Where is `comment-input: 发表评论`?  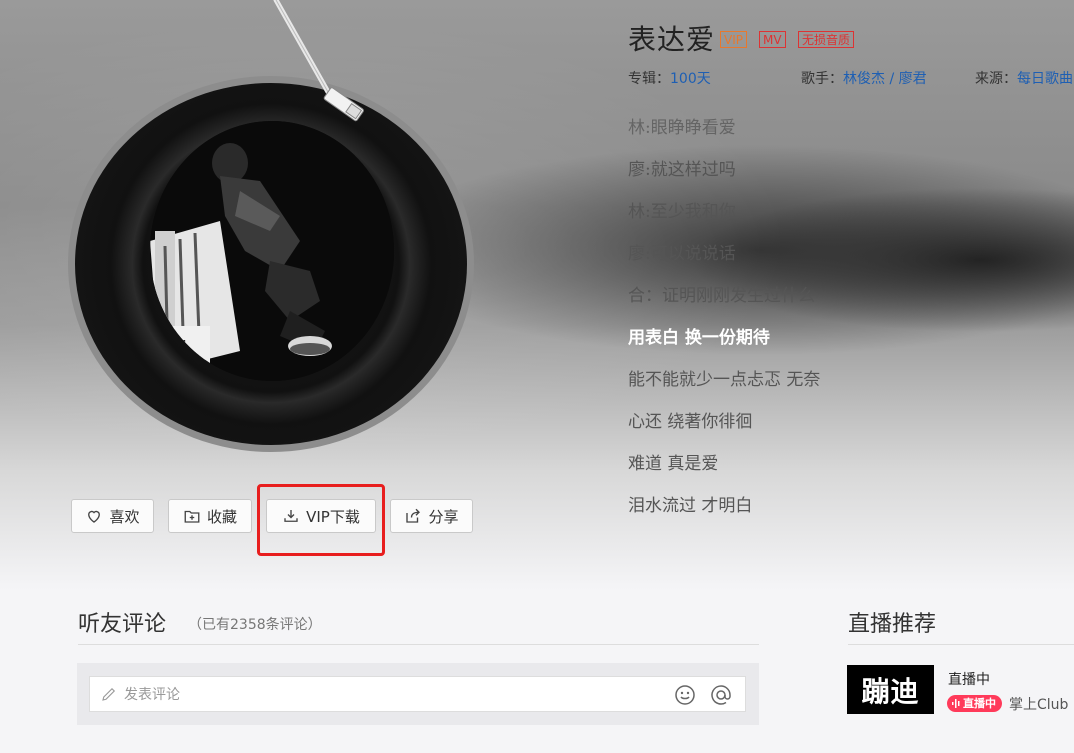
comment-input: 发表评论 is located at coordinates (417, 694).